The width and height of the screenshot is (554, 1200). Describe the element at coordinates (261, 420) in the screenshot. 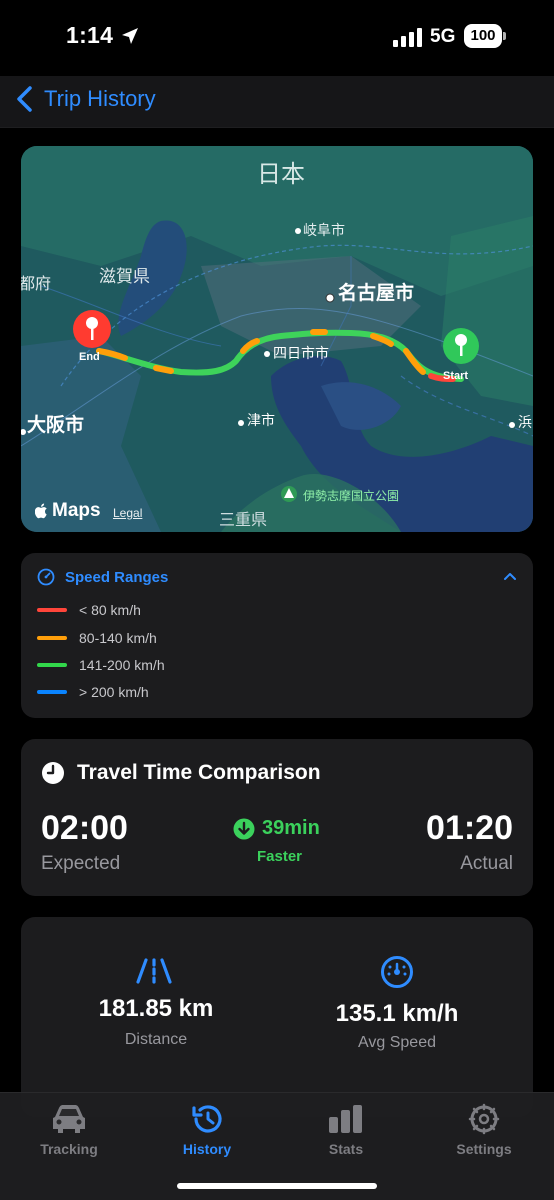

I see `map-label-tsu: 津市` at that location.